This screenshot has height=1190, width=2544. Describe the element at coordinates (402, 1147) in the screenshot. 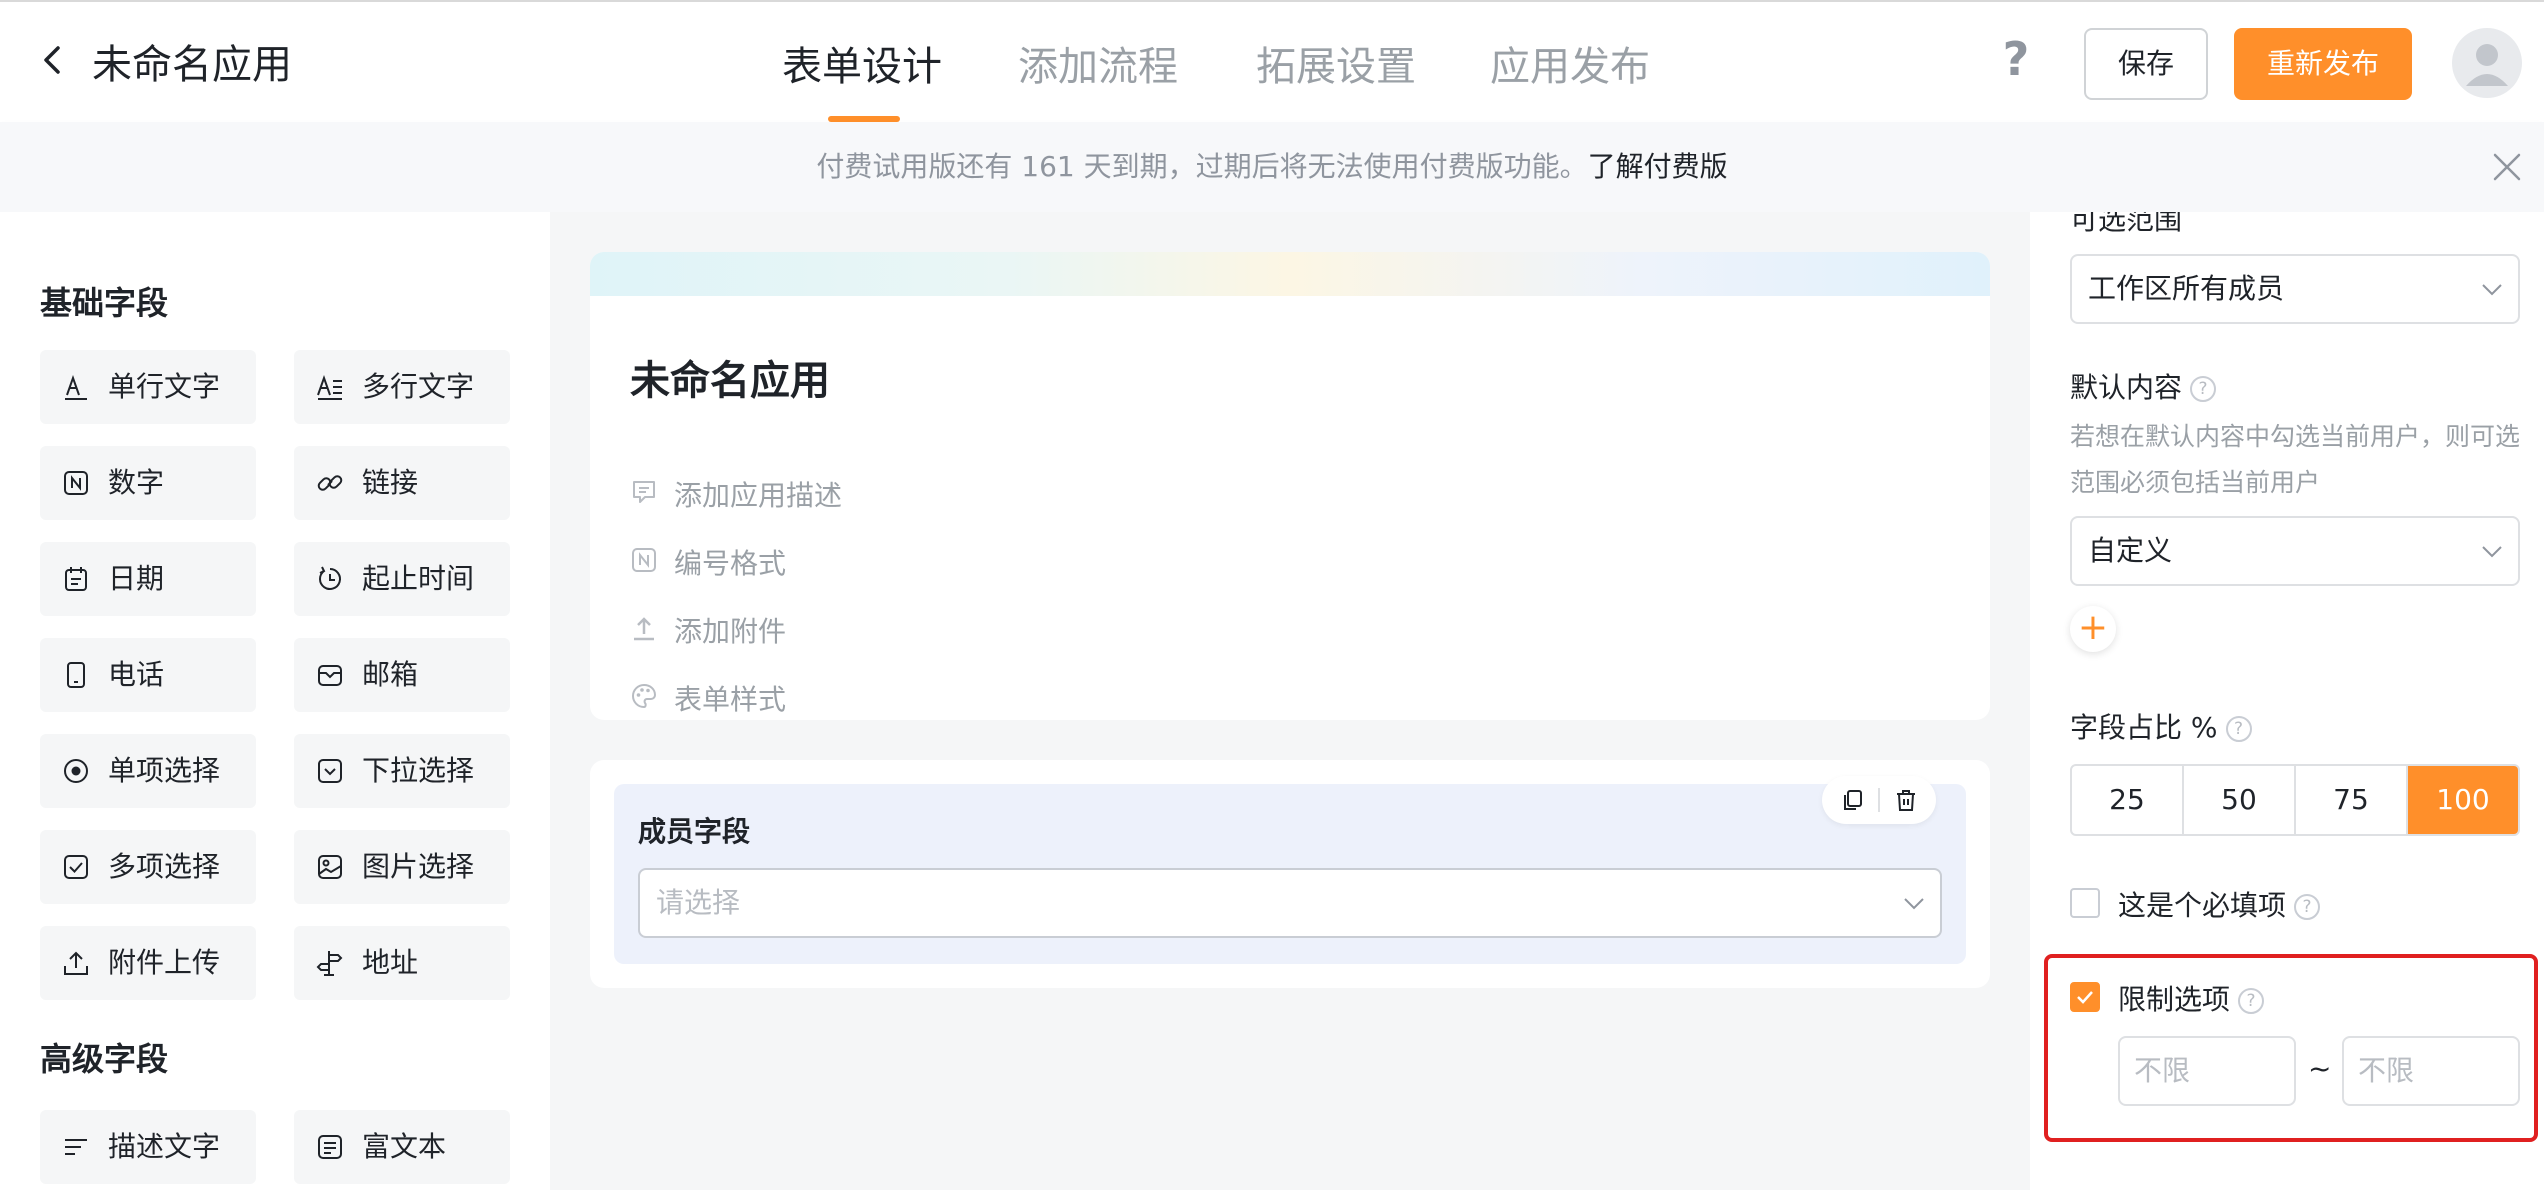

I see `field-rich-text: 富文本` at that location.